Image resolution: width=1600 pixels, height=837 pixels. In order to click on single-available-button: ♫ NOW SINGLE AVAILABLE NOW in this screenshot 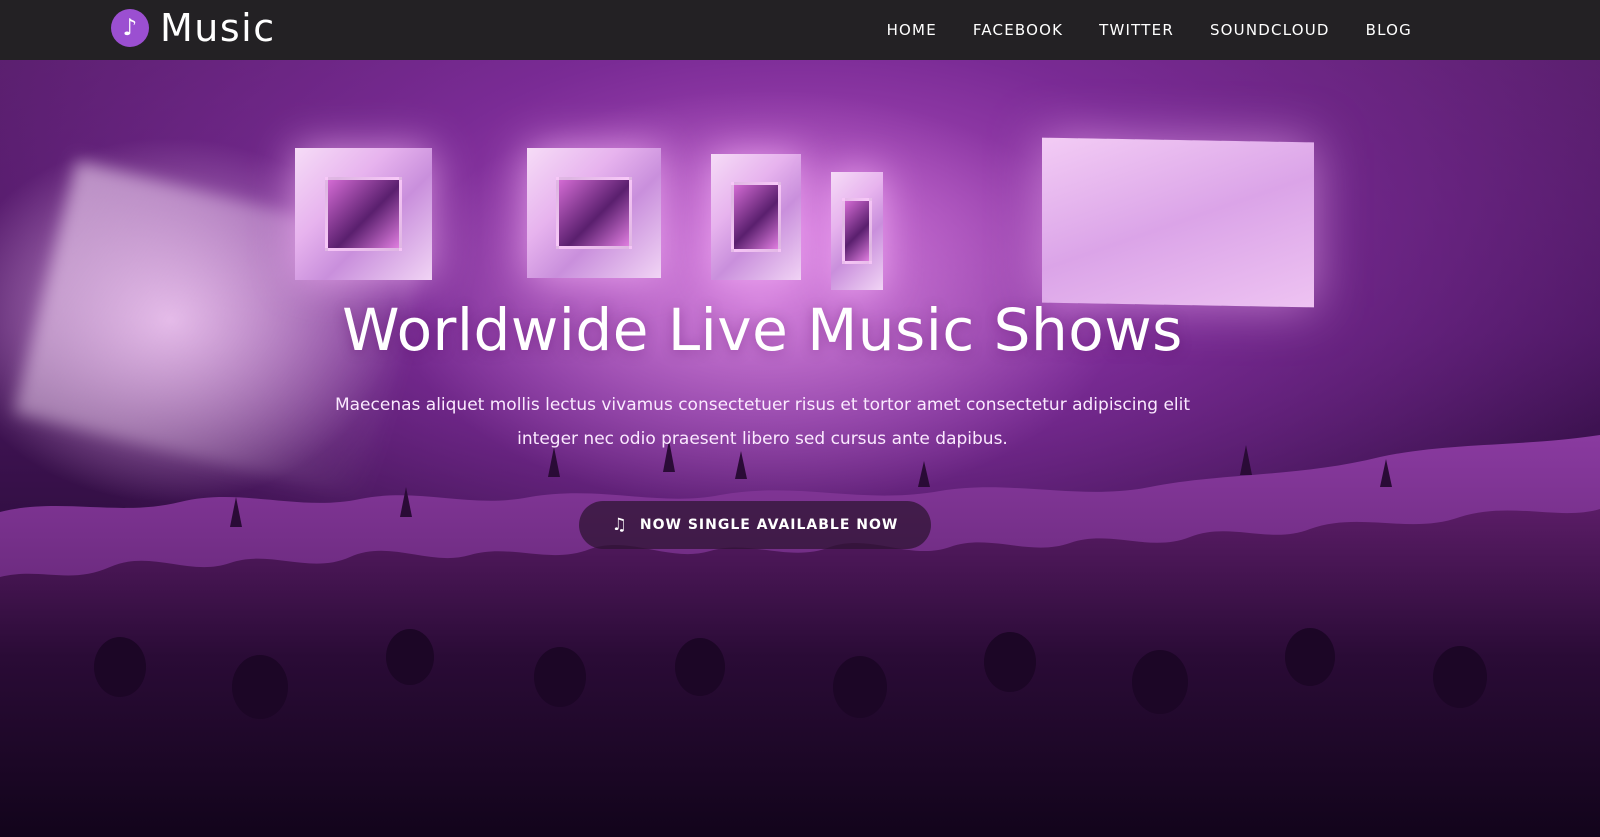, I will do `click(755, 525)`.